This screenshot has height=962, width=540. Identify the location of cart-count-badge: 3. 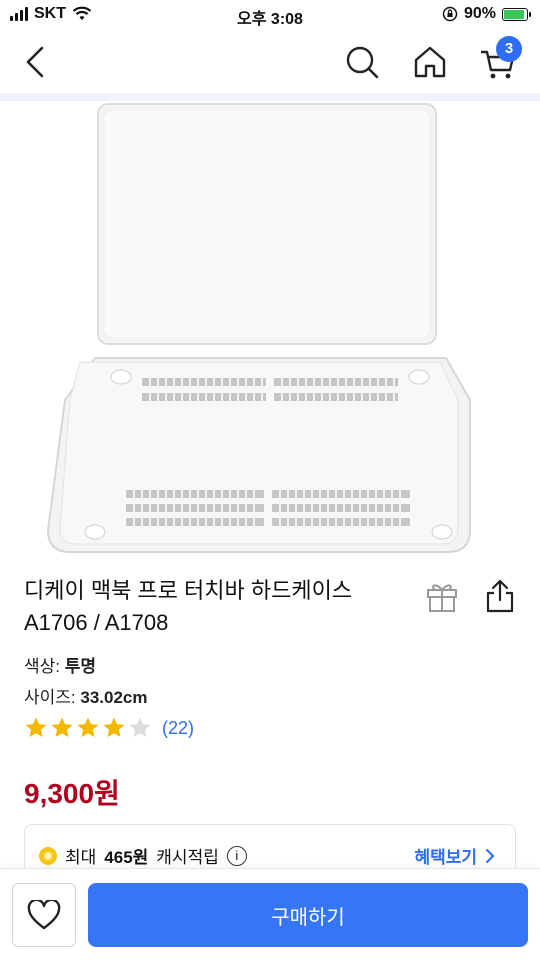
(509, 49).